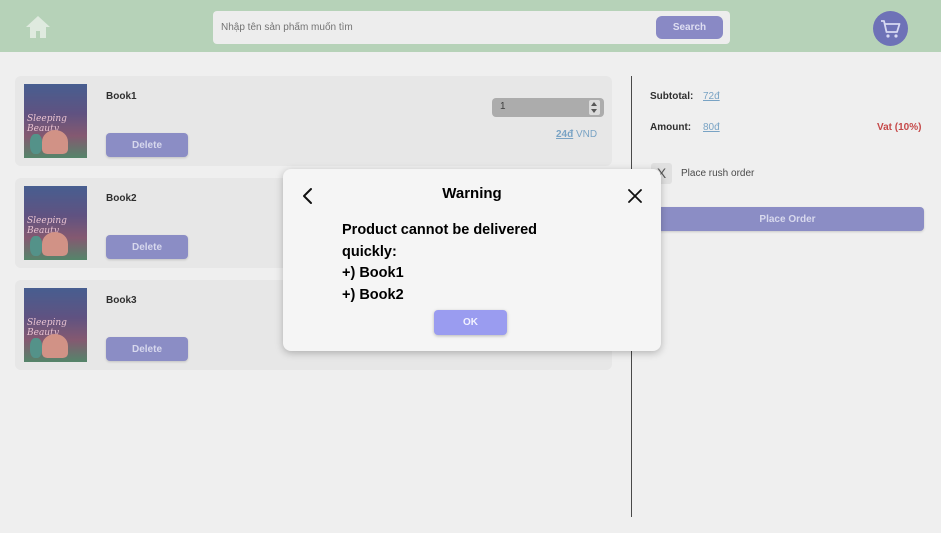  Describe the element at coordinates (373, 273) in the screenshot. I see `message-line: +) Book1` at that location.